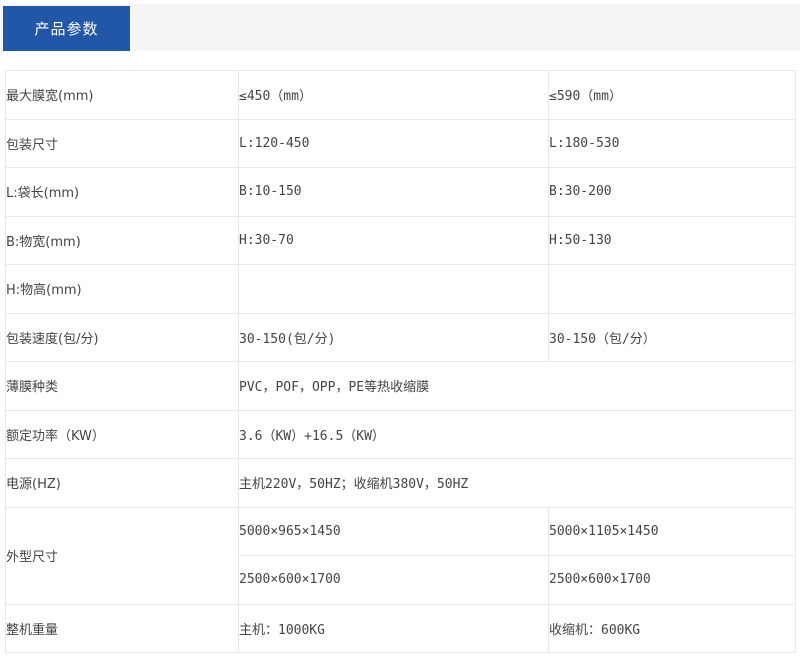 The width and height of the screenshot is (800, 656). I want to click on table-row: H:物高(mm), so click(400, 289).